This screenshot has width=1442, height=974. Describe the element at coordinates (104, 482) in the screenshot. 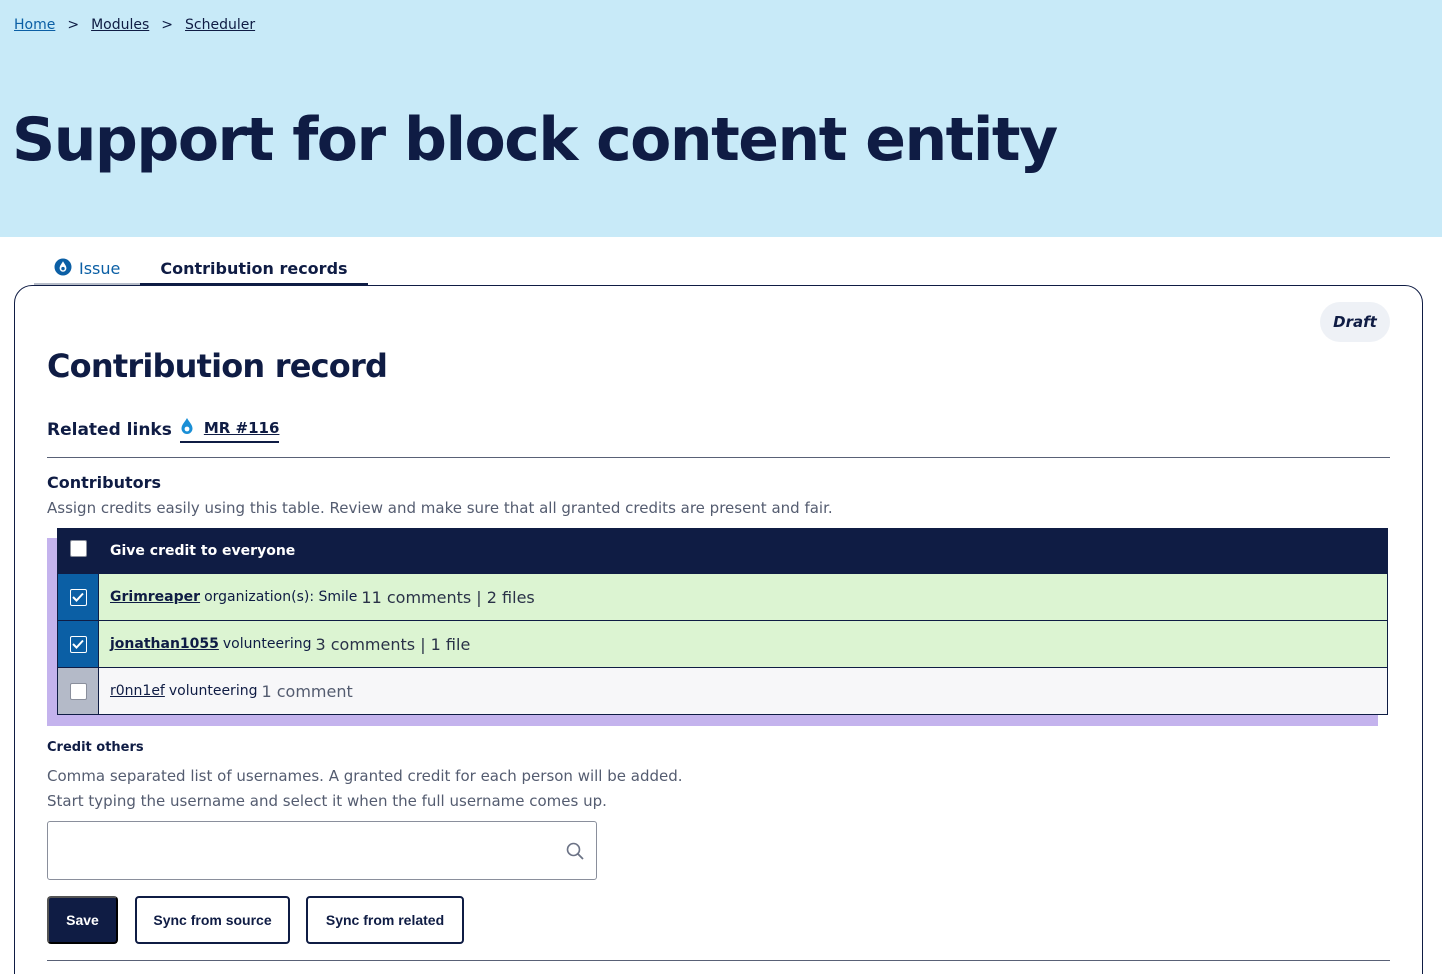

I see `contributors-title: Contributors` at that location.